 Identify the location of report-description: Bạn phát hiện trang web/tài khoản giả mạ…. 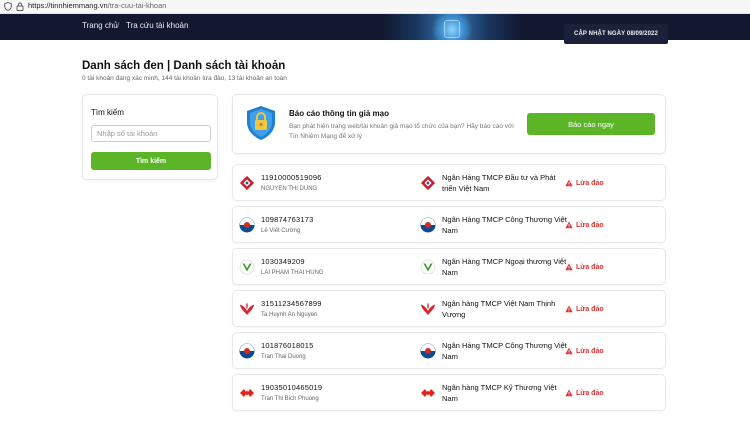
(401, 131).